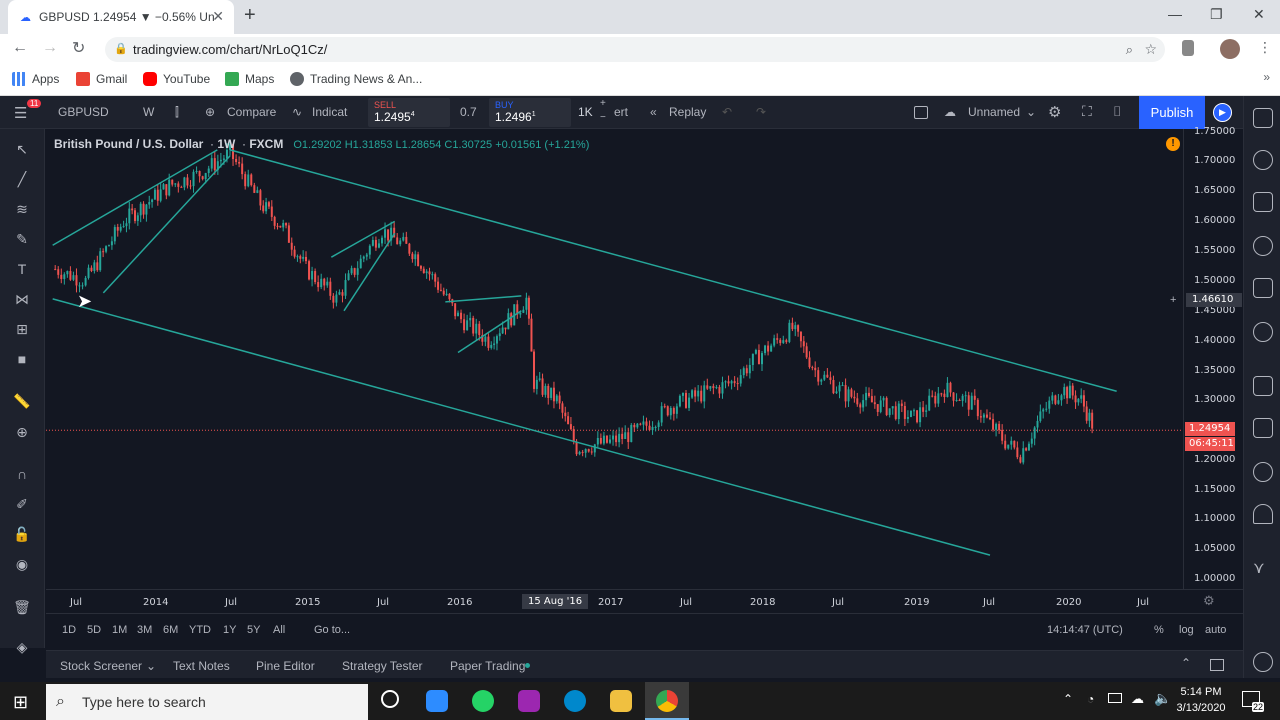 This screenshot has width=1280, height=720. What do you see at coordinates (101, 79) in the screenshot?
I see `bookmark-gmail: Gmail` at bounding box center [101, 79].